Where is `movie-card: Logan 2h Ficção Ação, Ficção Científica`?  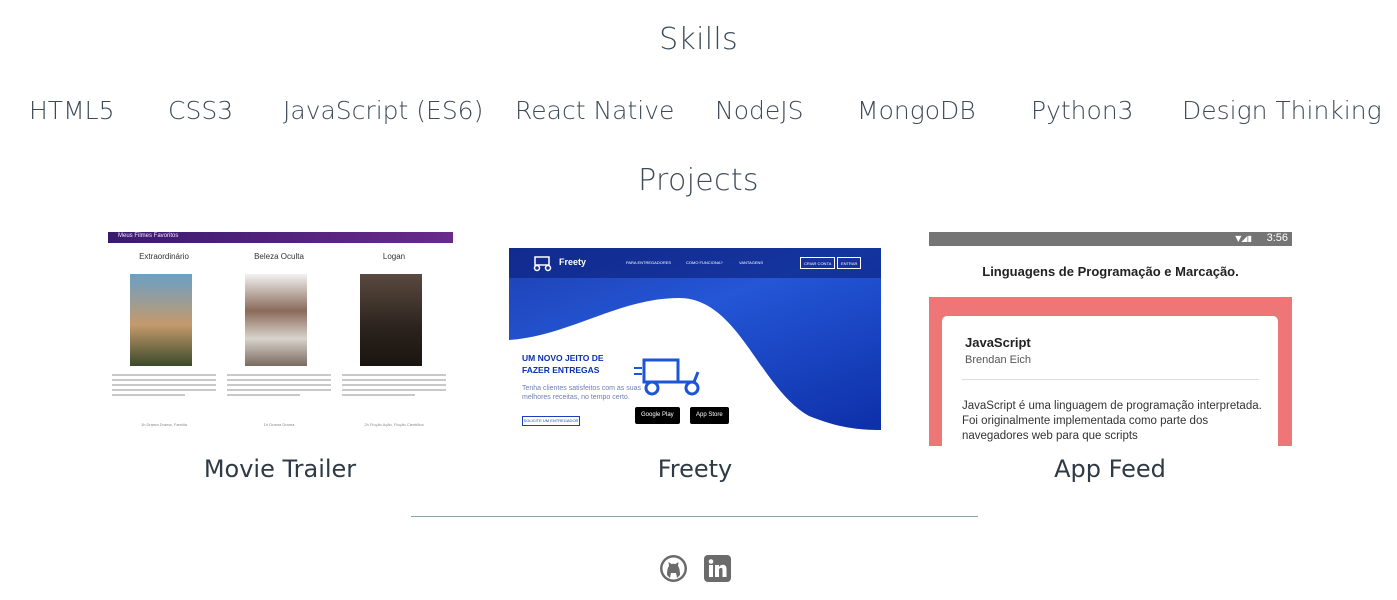
movie-card: Logan 2h Ficção Ação, Ficção Científica is located at coordinates (394, 339).